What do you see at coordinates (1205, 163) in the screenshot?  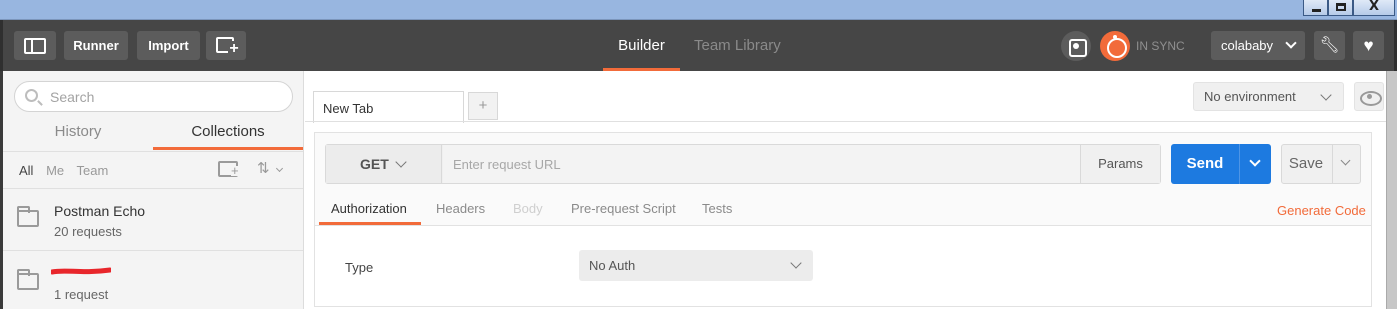 I see `send-label: Send` at bounding box center [1205, 163].